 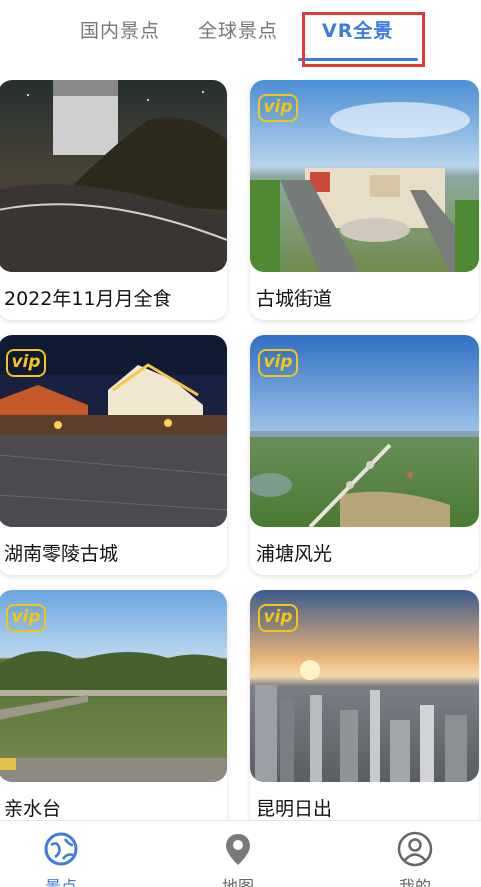 I want to click on globe-icon, so click(x=61, y=849).